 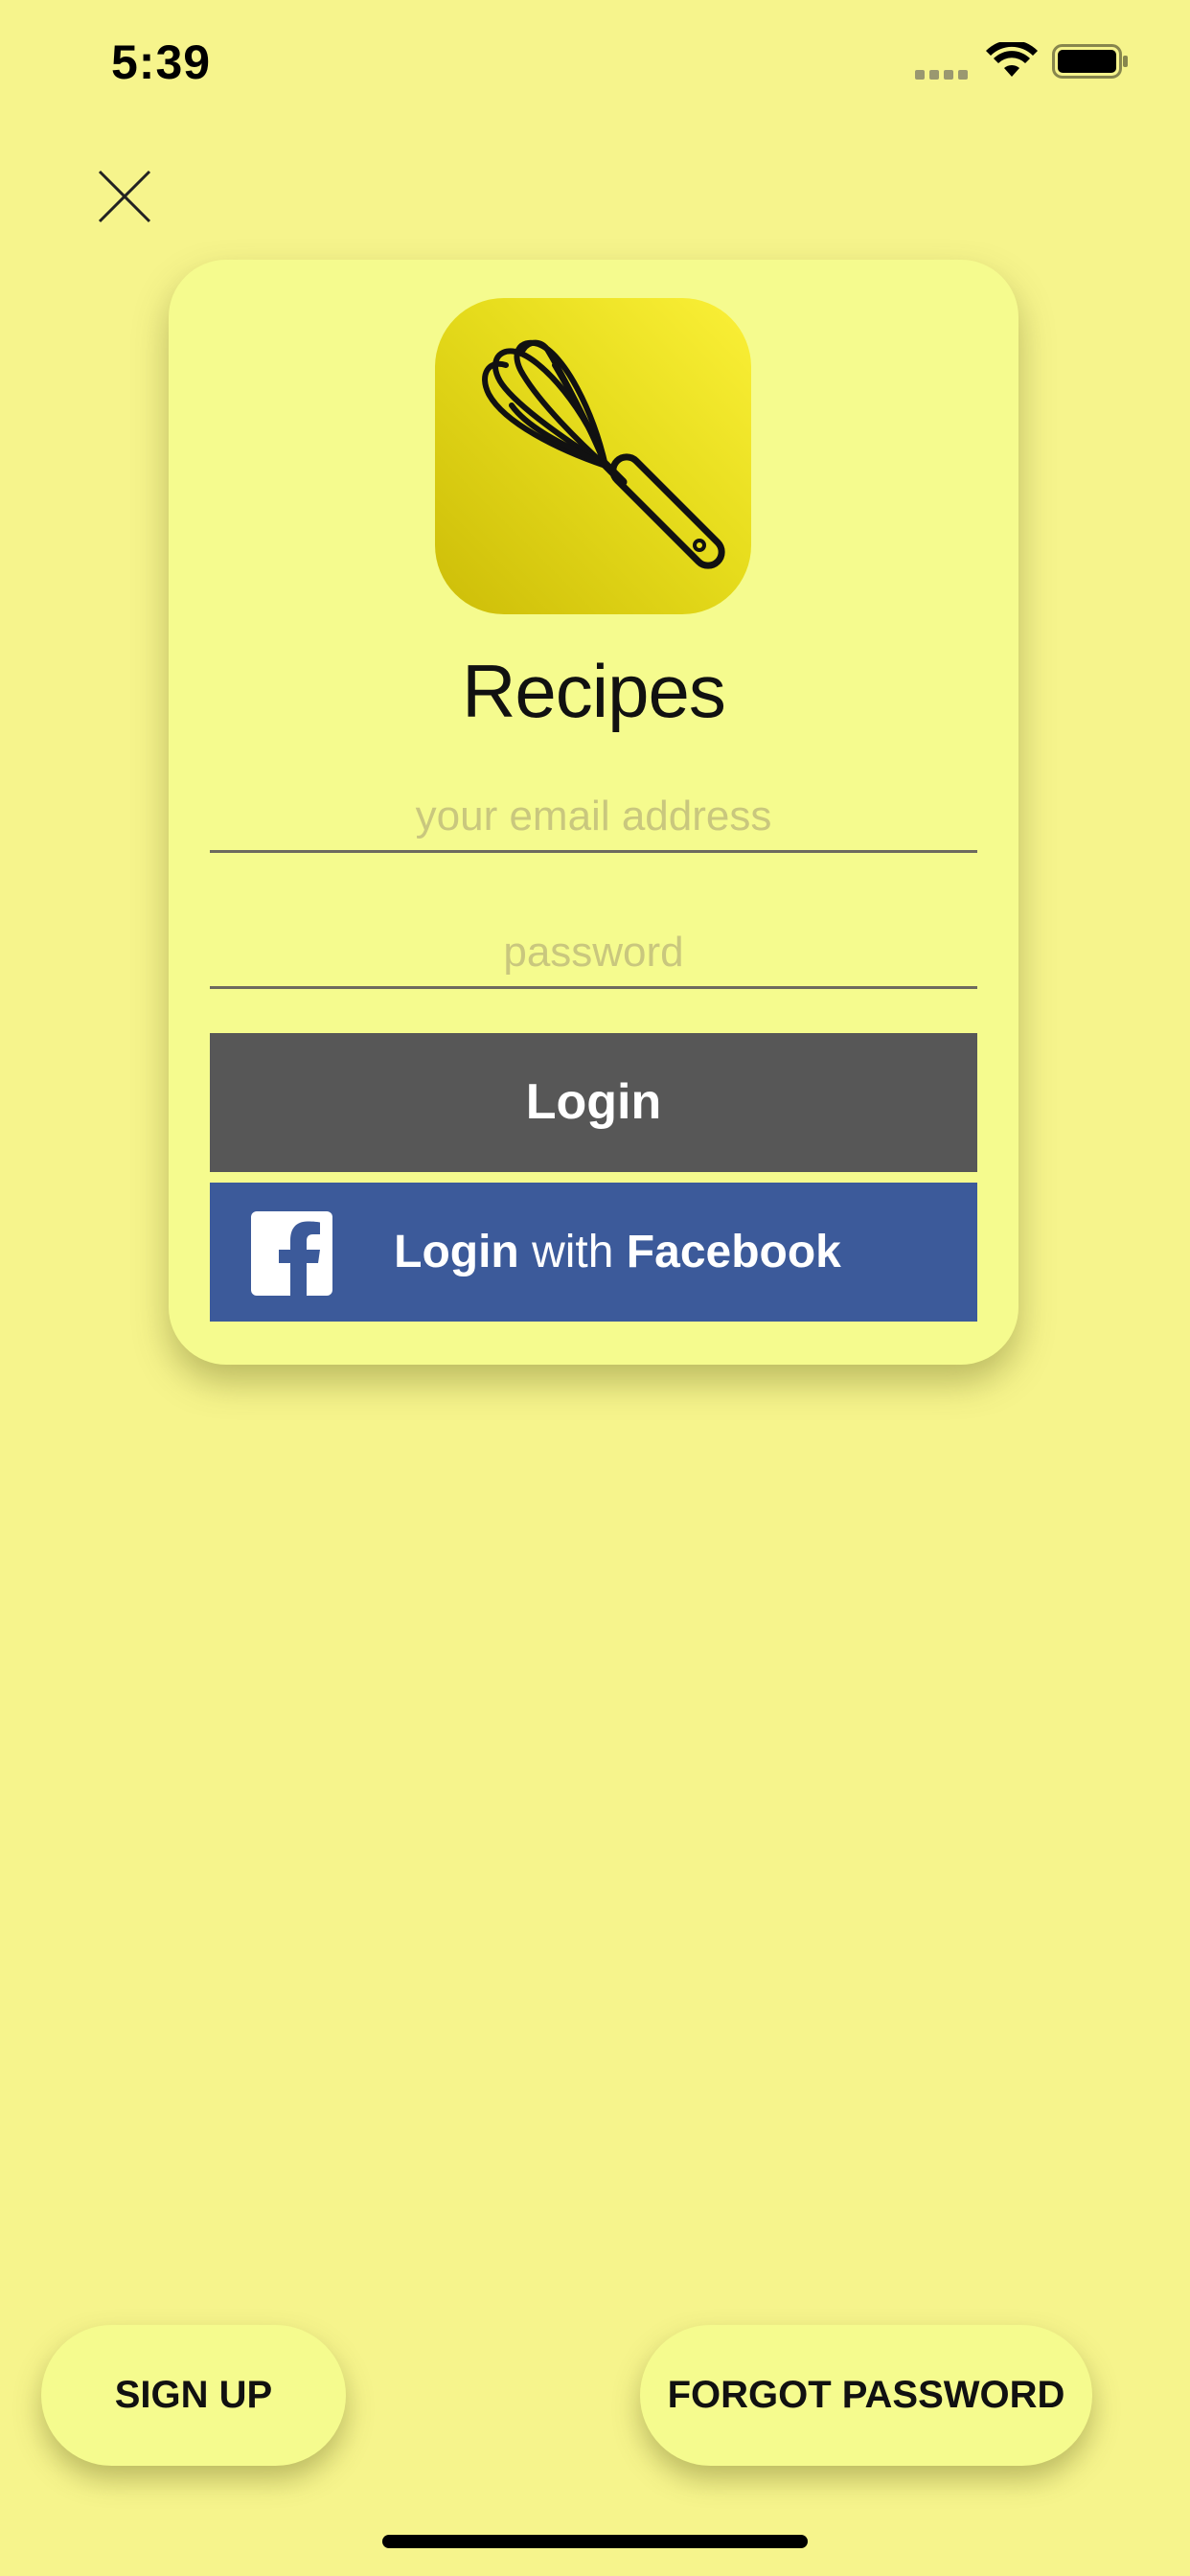 I want to click on email-field, so click(x=593, y=818).